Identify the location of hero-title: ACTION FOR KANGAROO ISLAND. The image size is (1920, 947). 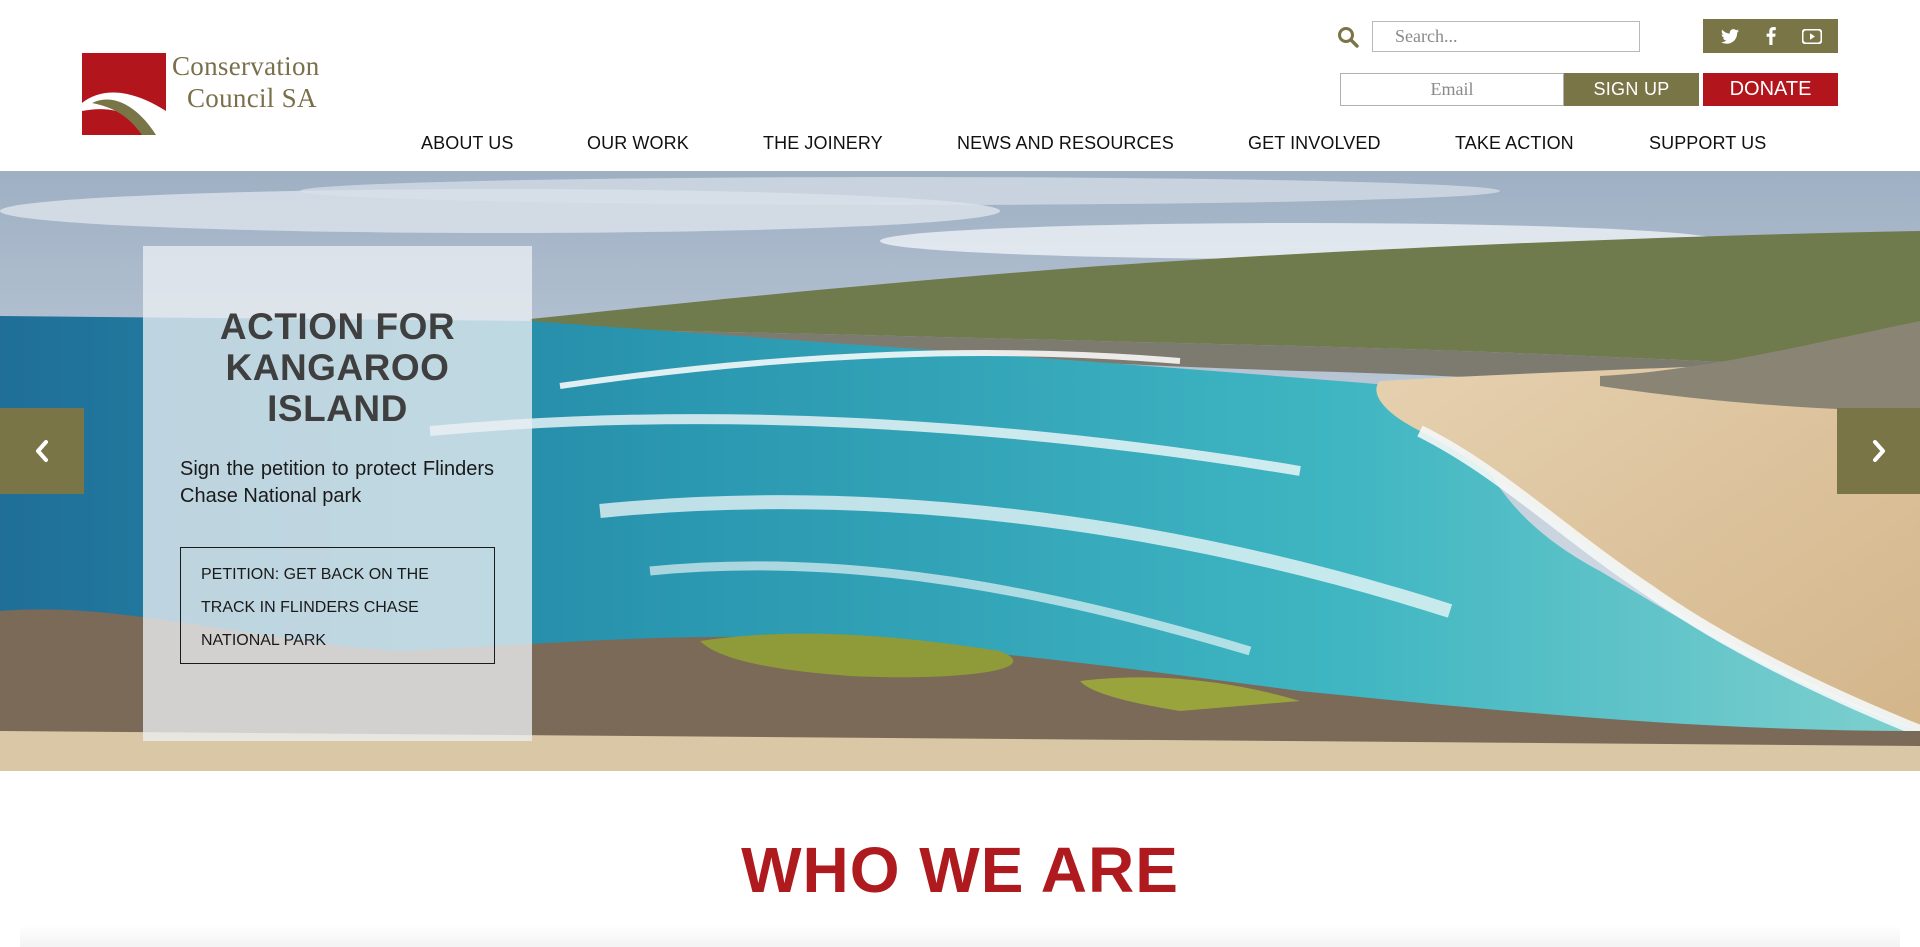
(337, 367).